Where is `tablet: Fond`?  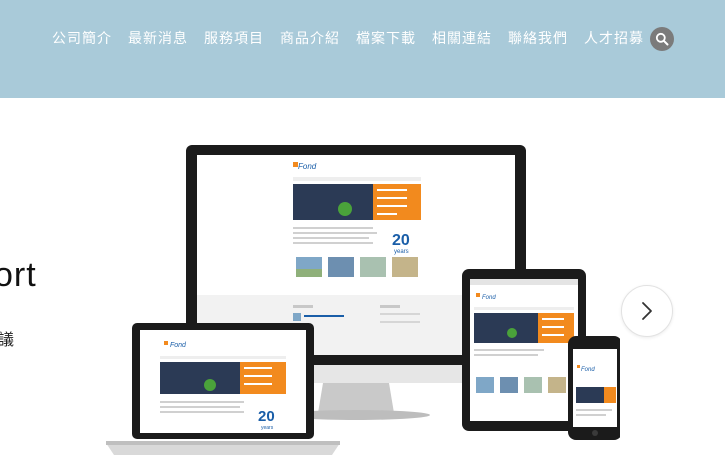 tablet: Fond is located at coordinates (524, 350).